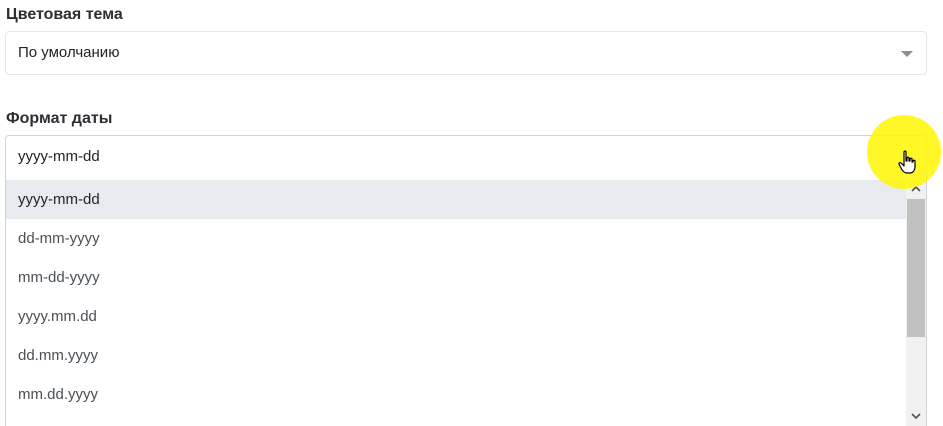  Describe the element at coordinates (456, 316) in the screenshot. I see `date-format-option: yyyy.mm.dd` at that location.